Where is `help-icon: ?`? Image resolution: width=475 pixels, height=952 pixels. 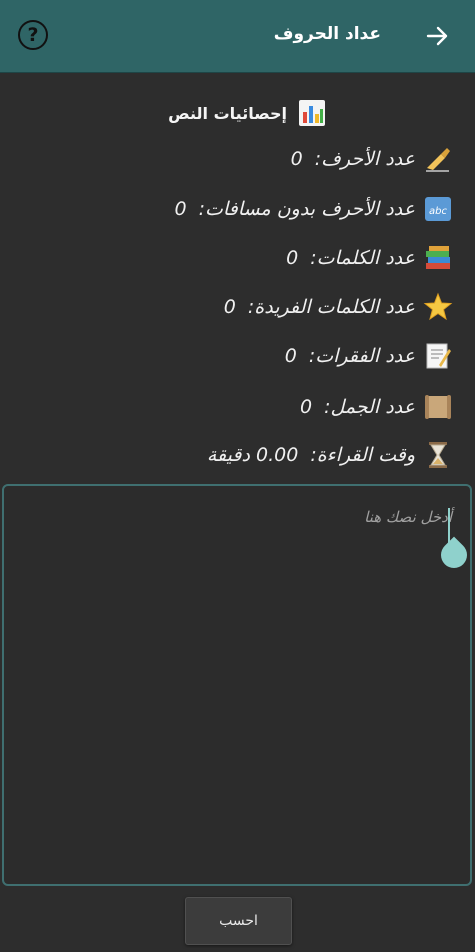
help-icon: ? is located at coordinates (33, 34).